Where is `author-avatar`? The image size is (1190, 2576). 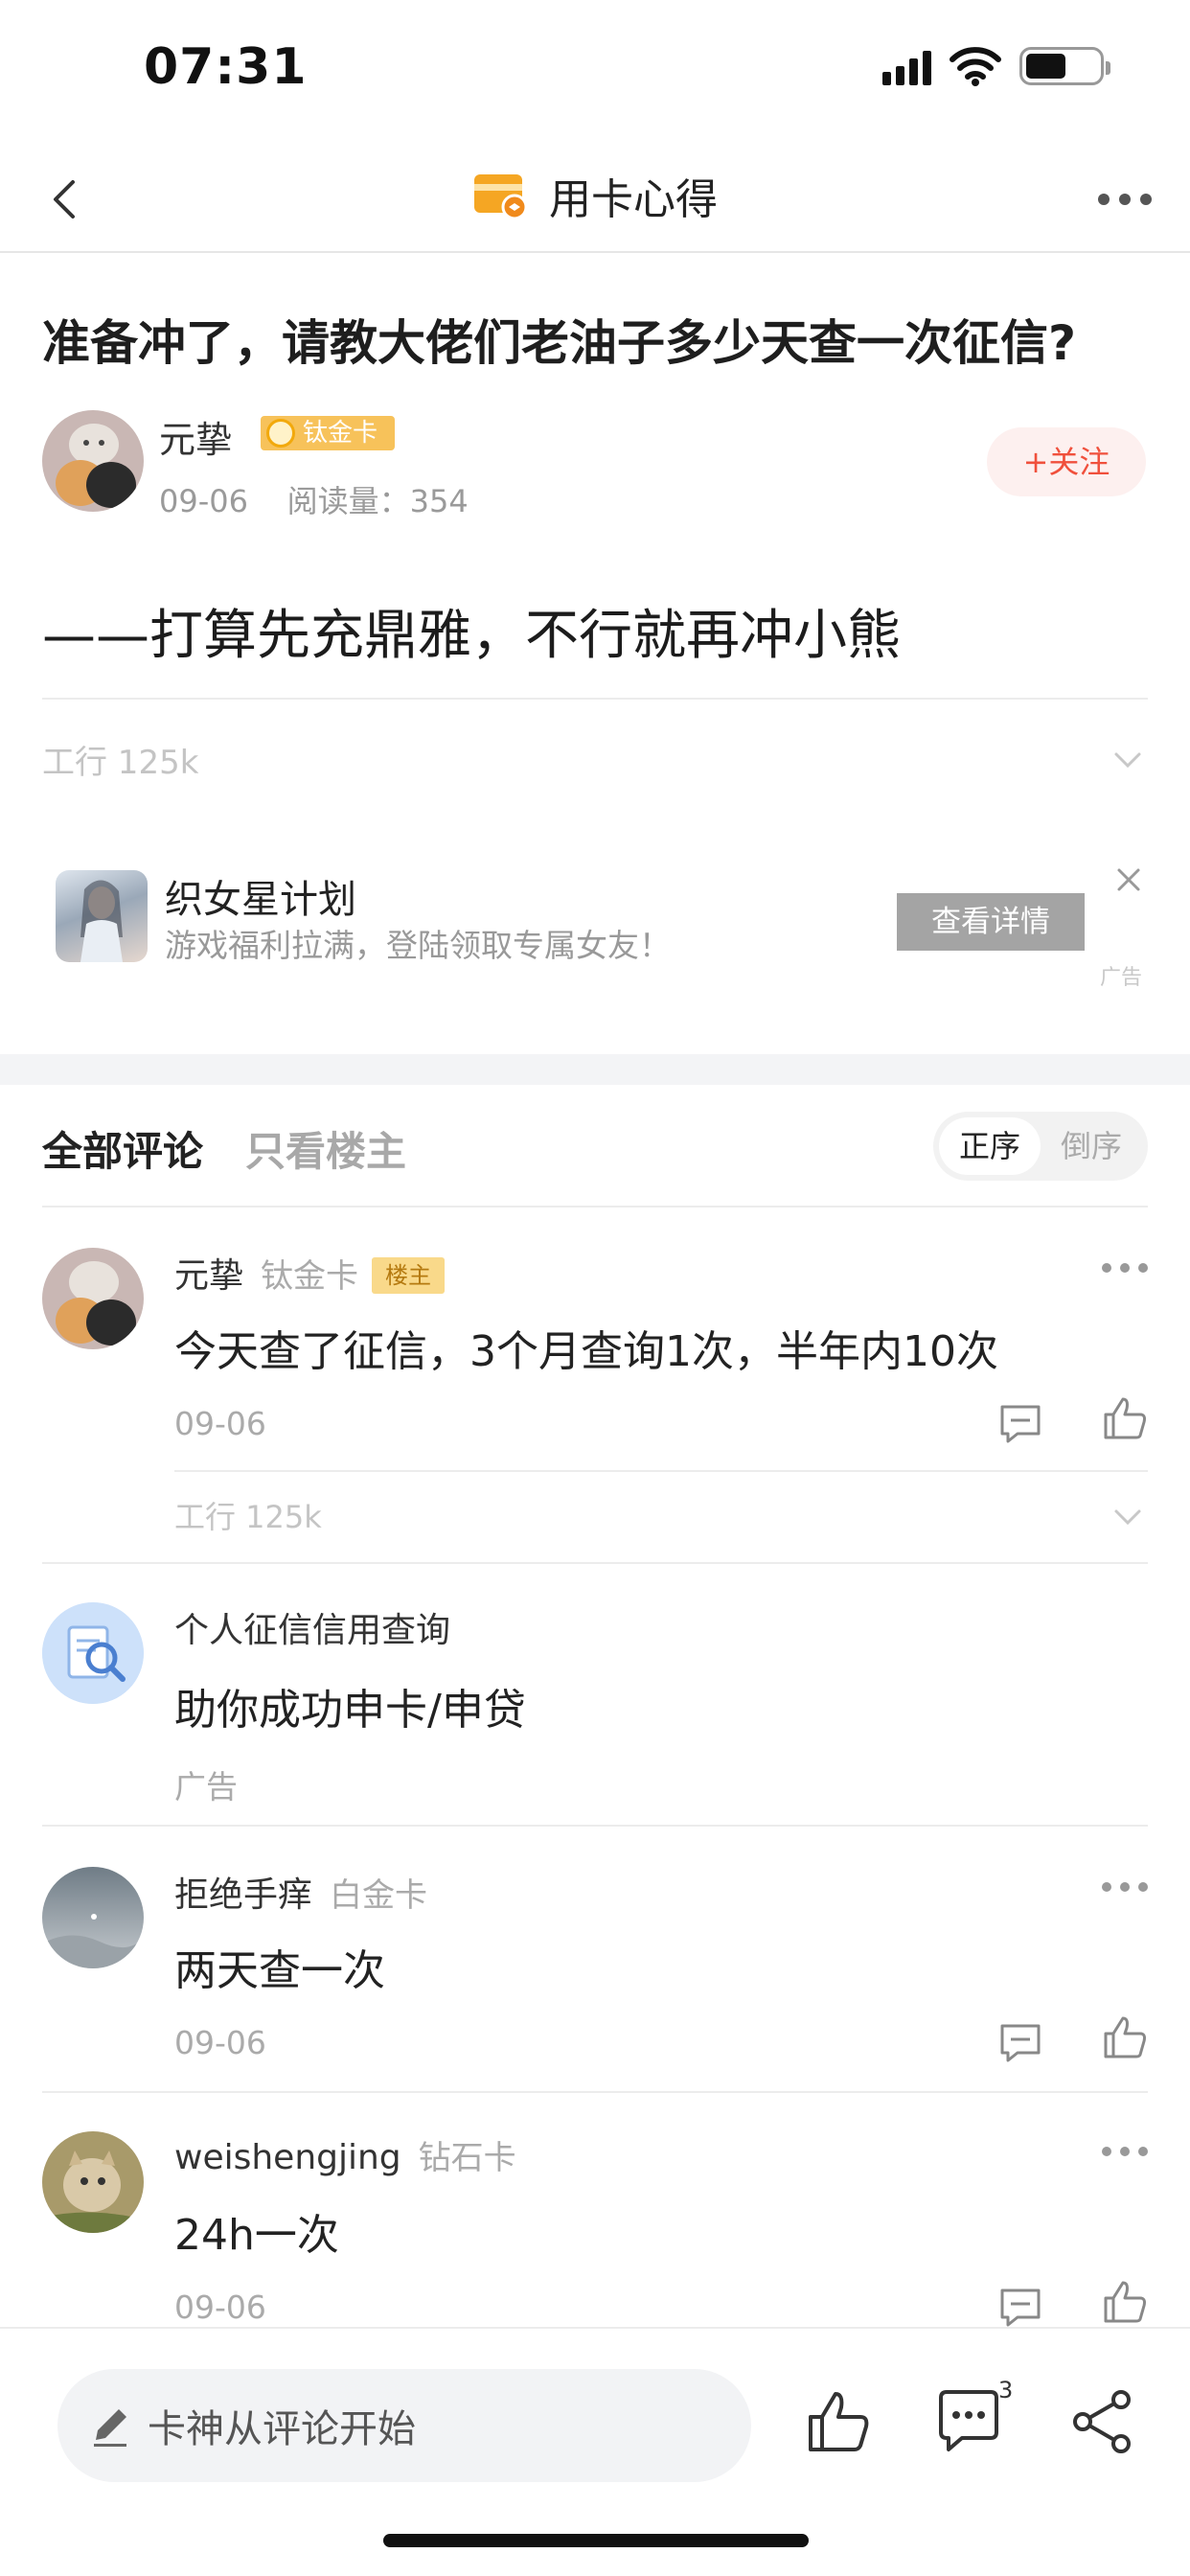
author-avatar is located at coordinates (93, 461).